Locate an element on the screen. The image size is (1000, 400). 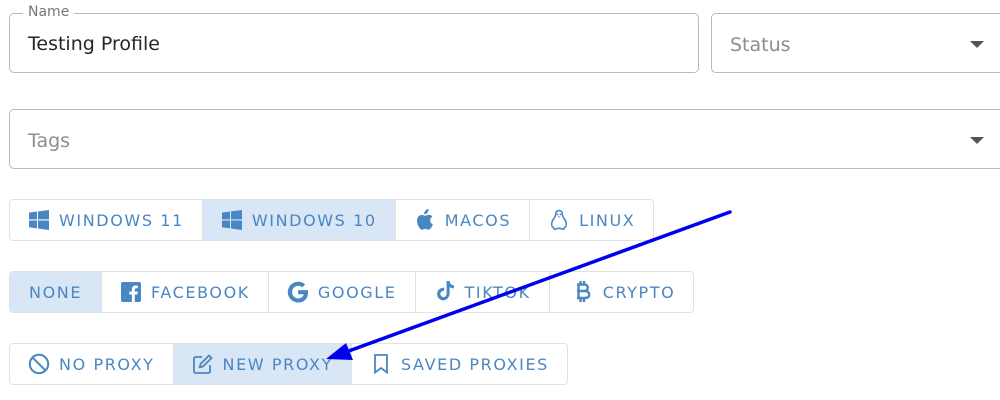
bitcoin-icon is located at coordinates (583, 292).